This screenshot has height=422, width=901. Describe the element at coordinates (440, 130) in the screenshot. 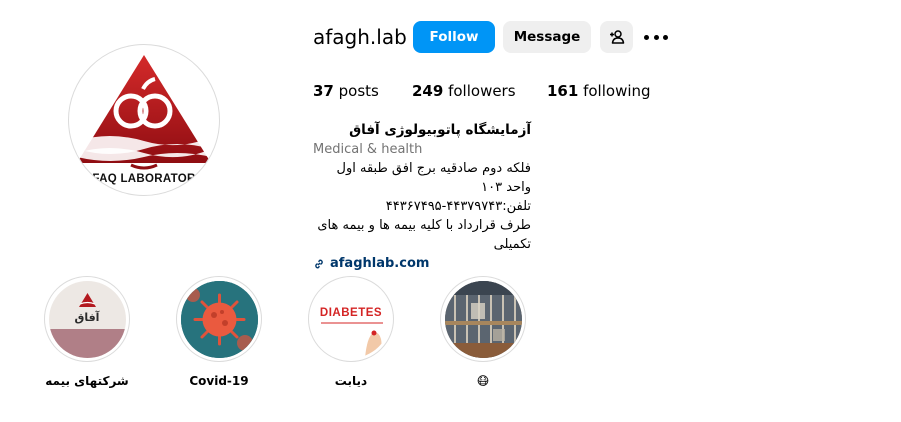

I see `profile-full-name: آزمایشگاه پاتوبیولوژی آفاق` at that location.